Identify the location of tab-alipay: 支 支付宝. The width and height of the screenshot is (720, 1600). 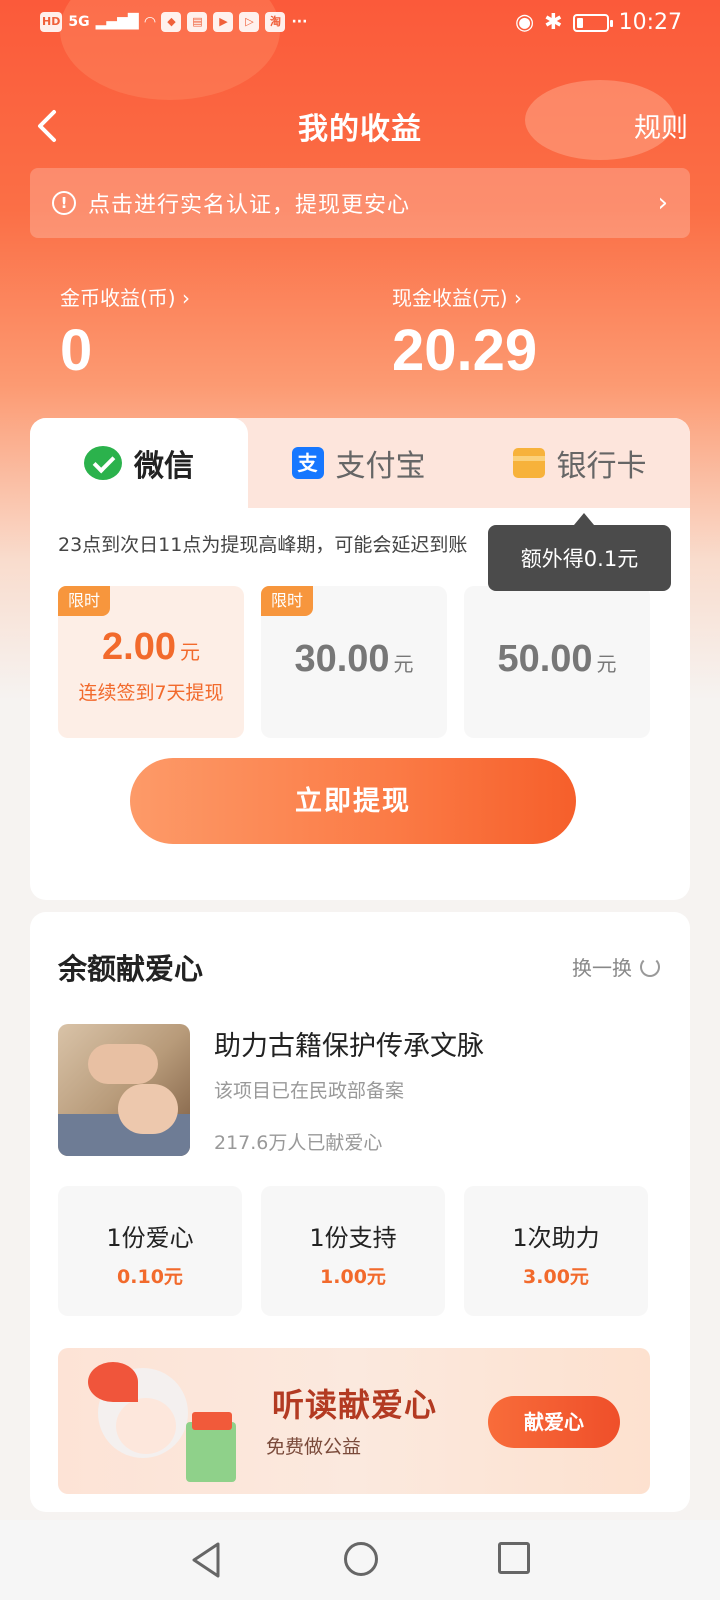
(358, 463).